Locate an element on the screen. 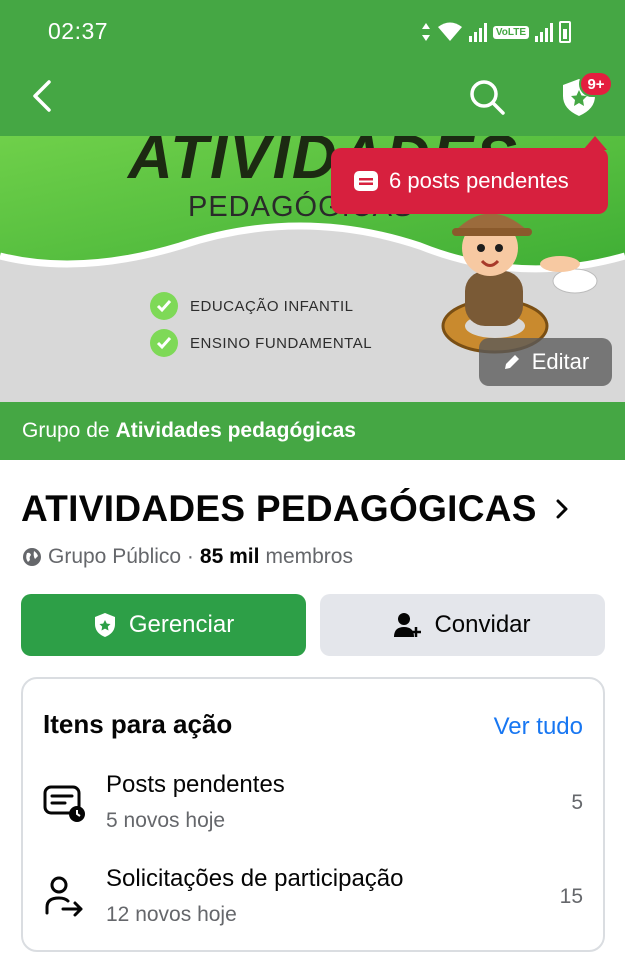 This screenshot has height=956, width=625. item-subtitle: 12 novos hoje is located at coordinates (171, 914).